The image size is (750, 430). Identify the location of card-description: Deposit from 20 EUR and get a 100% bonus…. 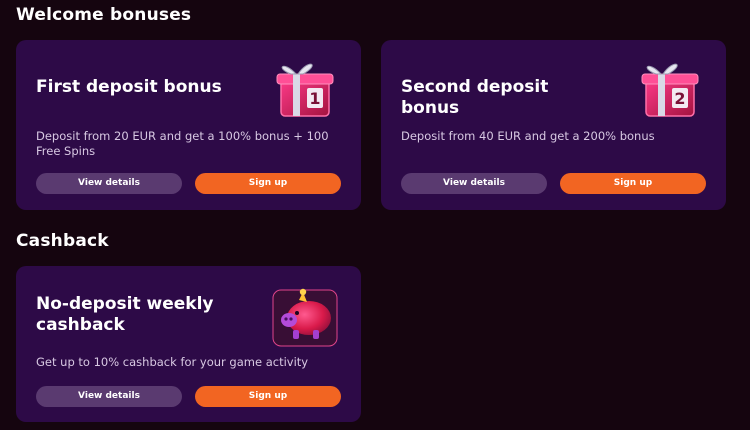
(182, 143).